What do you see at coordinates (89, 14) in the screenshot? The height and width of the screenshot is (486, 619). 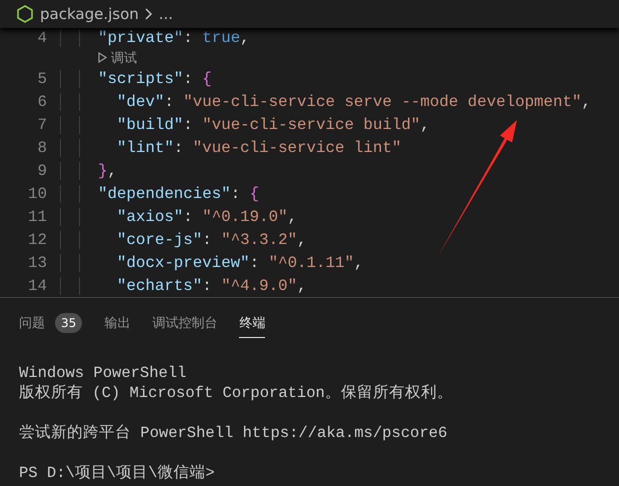 I see `breadcrumb-item: package.json` at bounding box center [89, 14].